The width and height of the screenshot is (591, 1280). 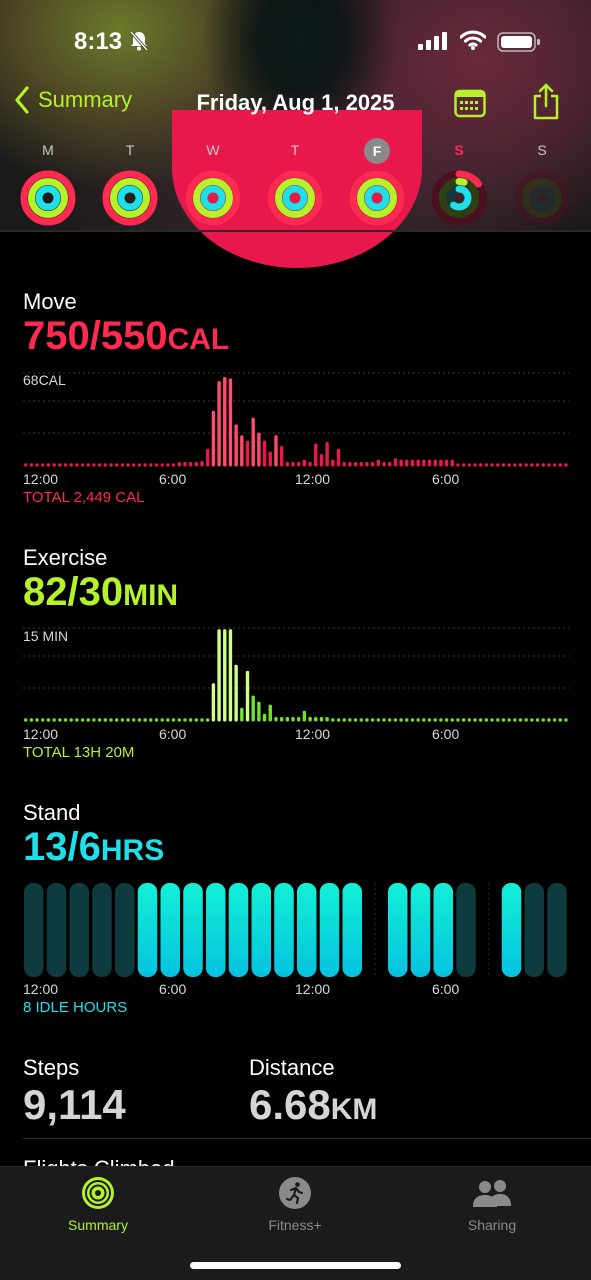 What do you see at coordinates (22, 100) in the screenshot?
I see `chevron-left-icon` at bounding box center [22, 100].